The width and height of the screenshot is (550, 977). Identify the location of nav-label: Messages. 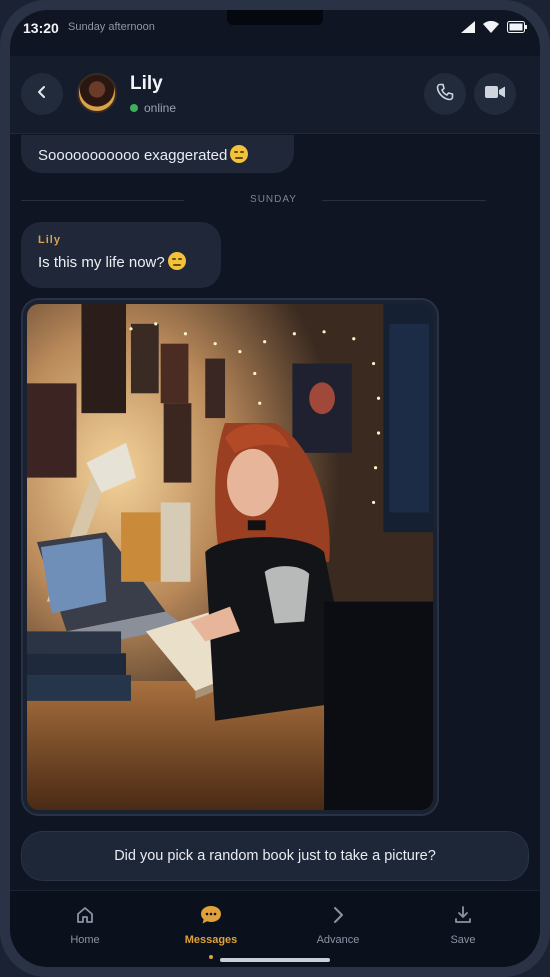
(211, 940).